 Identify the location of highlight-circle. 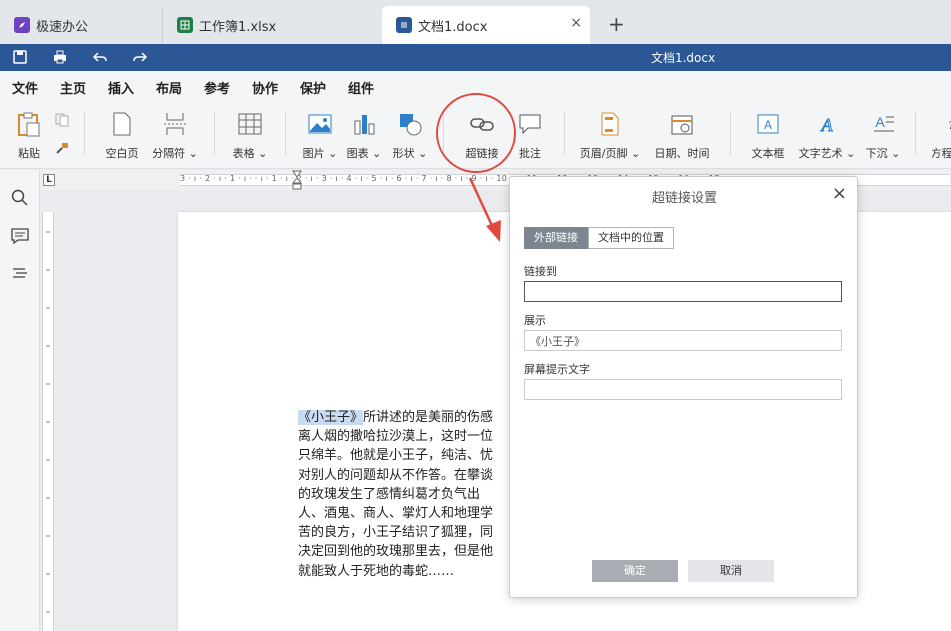
(476, 133).